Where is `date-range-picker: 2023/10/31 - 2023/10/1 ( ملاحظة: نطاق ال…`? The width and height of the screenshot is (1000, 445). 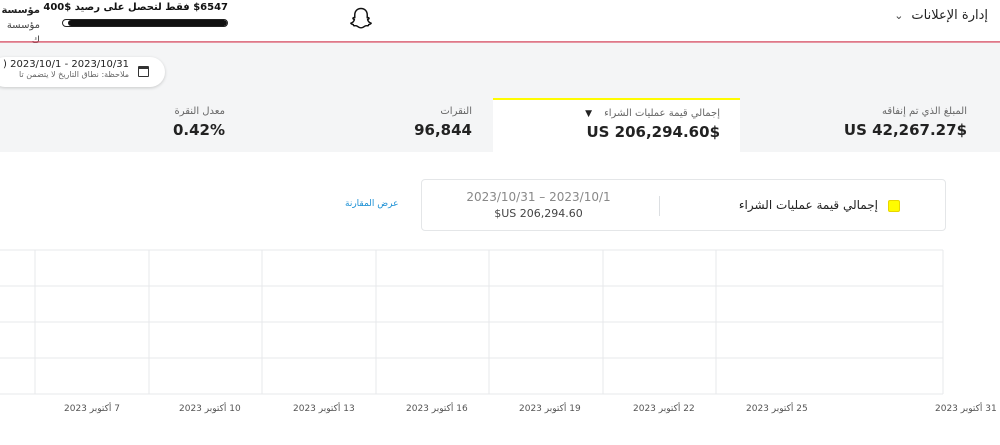 date-range-picker: 2023/10/31 - 2023/10/1 ( ملاحظة: نطاق ال… is located at coordinates (82, 72).